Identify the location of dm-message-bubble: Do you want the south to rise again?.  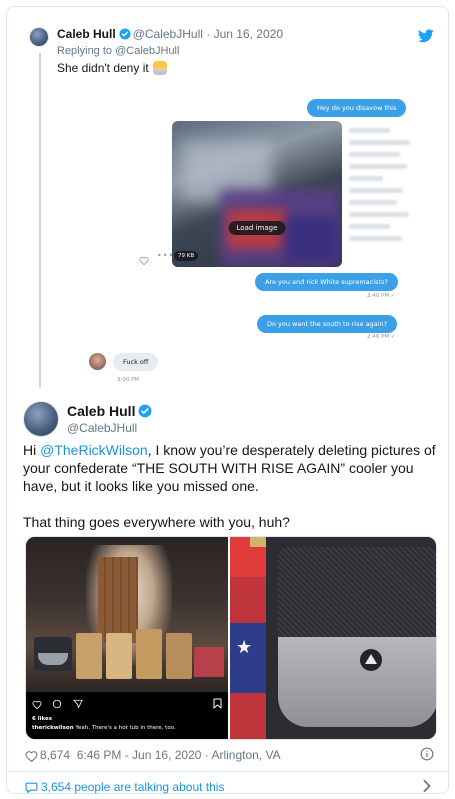
(327, 324).